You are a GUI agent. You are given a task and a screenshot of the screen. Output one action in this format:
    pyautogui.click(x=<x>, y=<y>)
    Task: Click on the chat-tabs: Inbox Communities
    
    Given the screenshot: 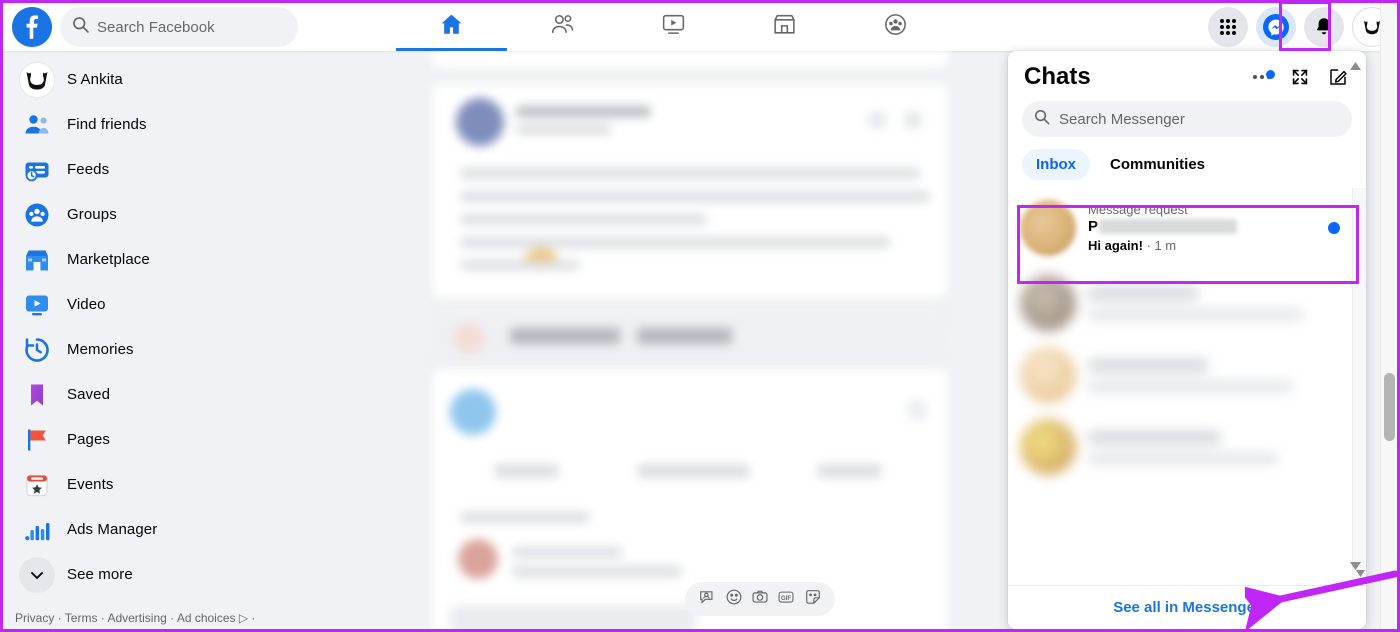 What is the action you would take?
    pyautogui.click(x=1187, y=165)
    